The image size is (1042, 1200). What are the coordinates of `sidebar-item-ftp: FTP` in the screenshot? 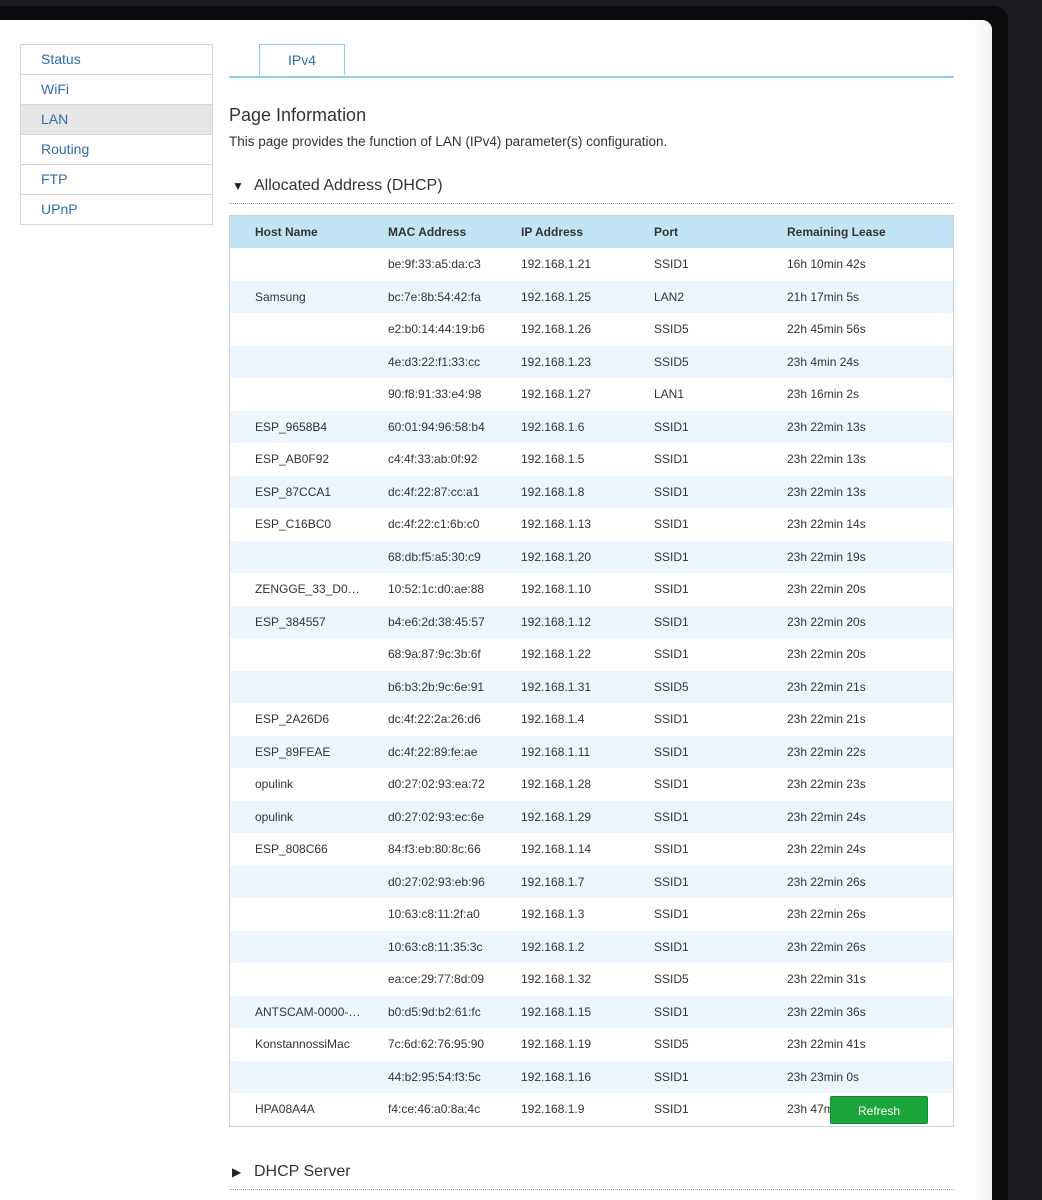 It's located at (116, 180).